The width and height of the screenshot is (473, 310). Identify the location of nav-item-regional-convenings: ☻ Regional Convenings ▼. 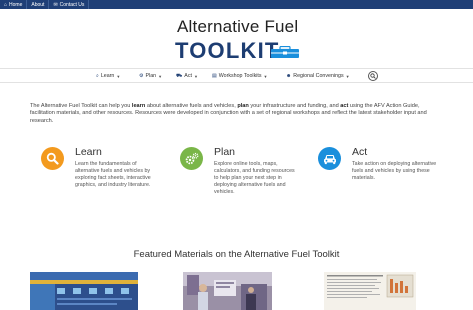
(318, 76).